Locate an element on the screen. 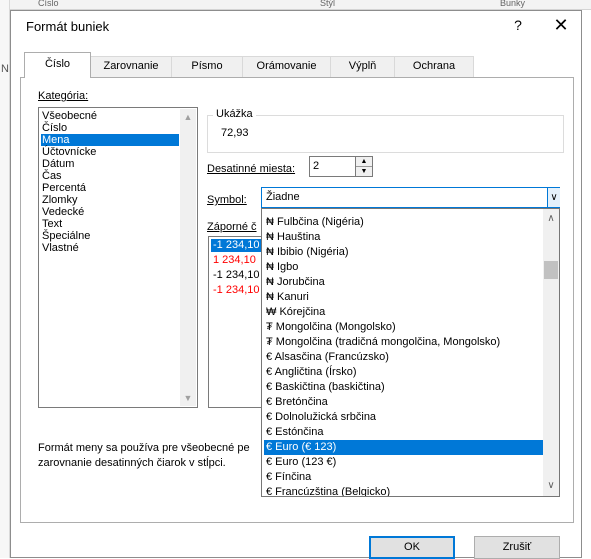 The width and height of the screenshot is (591, 559). help-button: ? is located at coordinates (518, 27).